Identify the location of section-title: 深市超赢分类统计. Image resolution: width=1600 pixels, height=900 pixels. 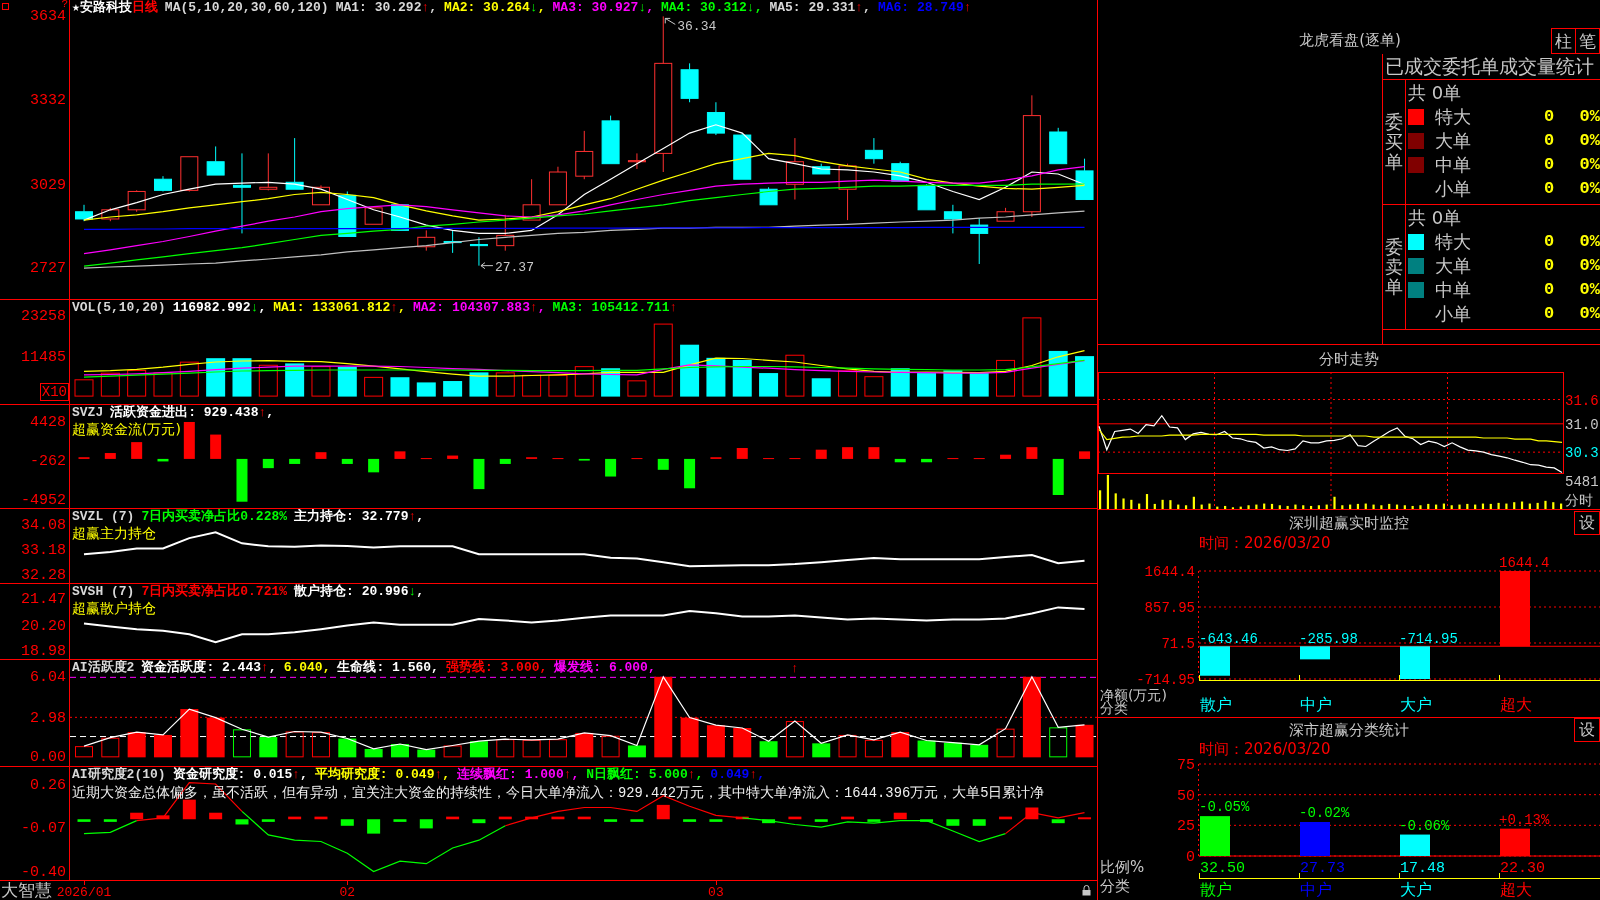
(1349, 730).